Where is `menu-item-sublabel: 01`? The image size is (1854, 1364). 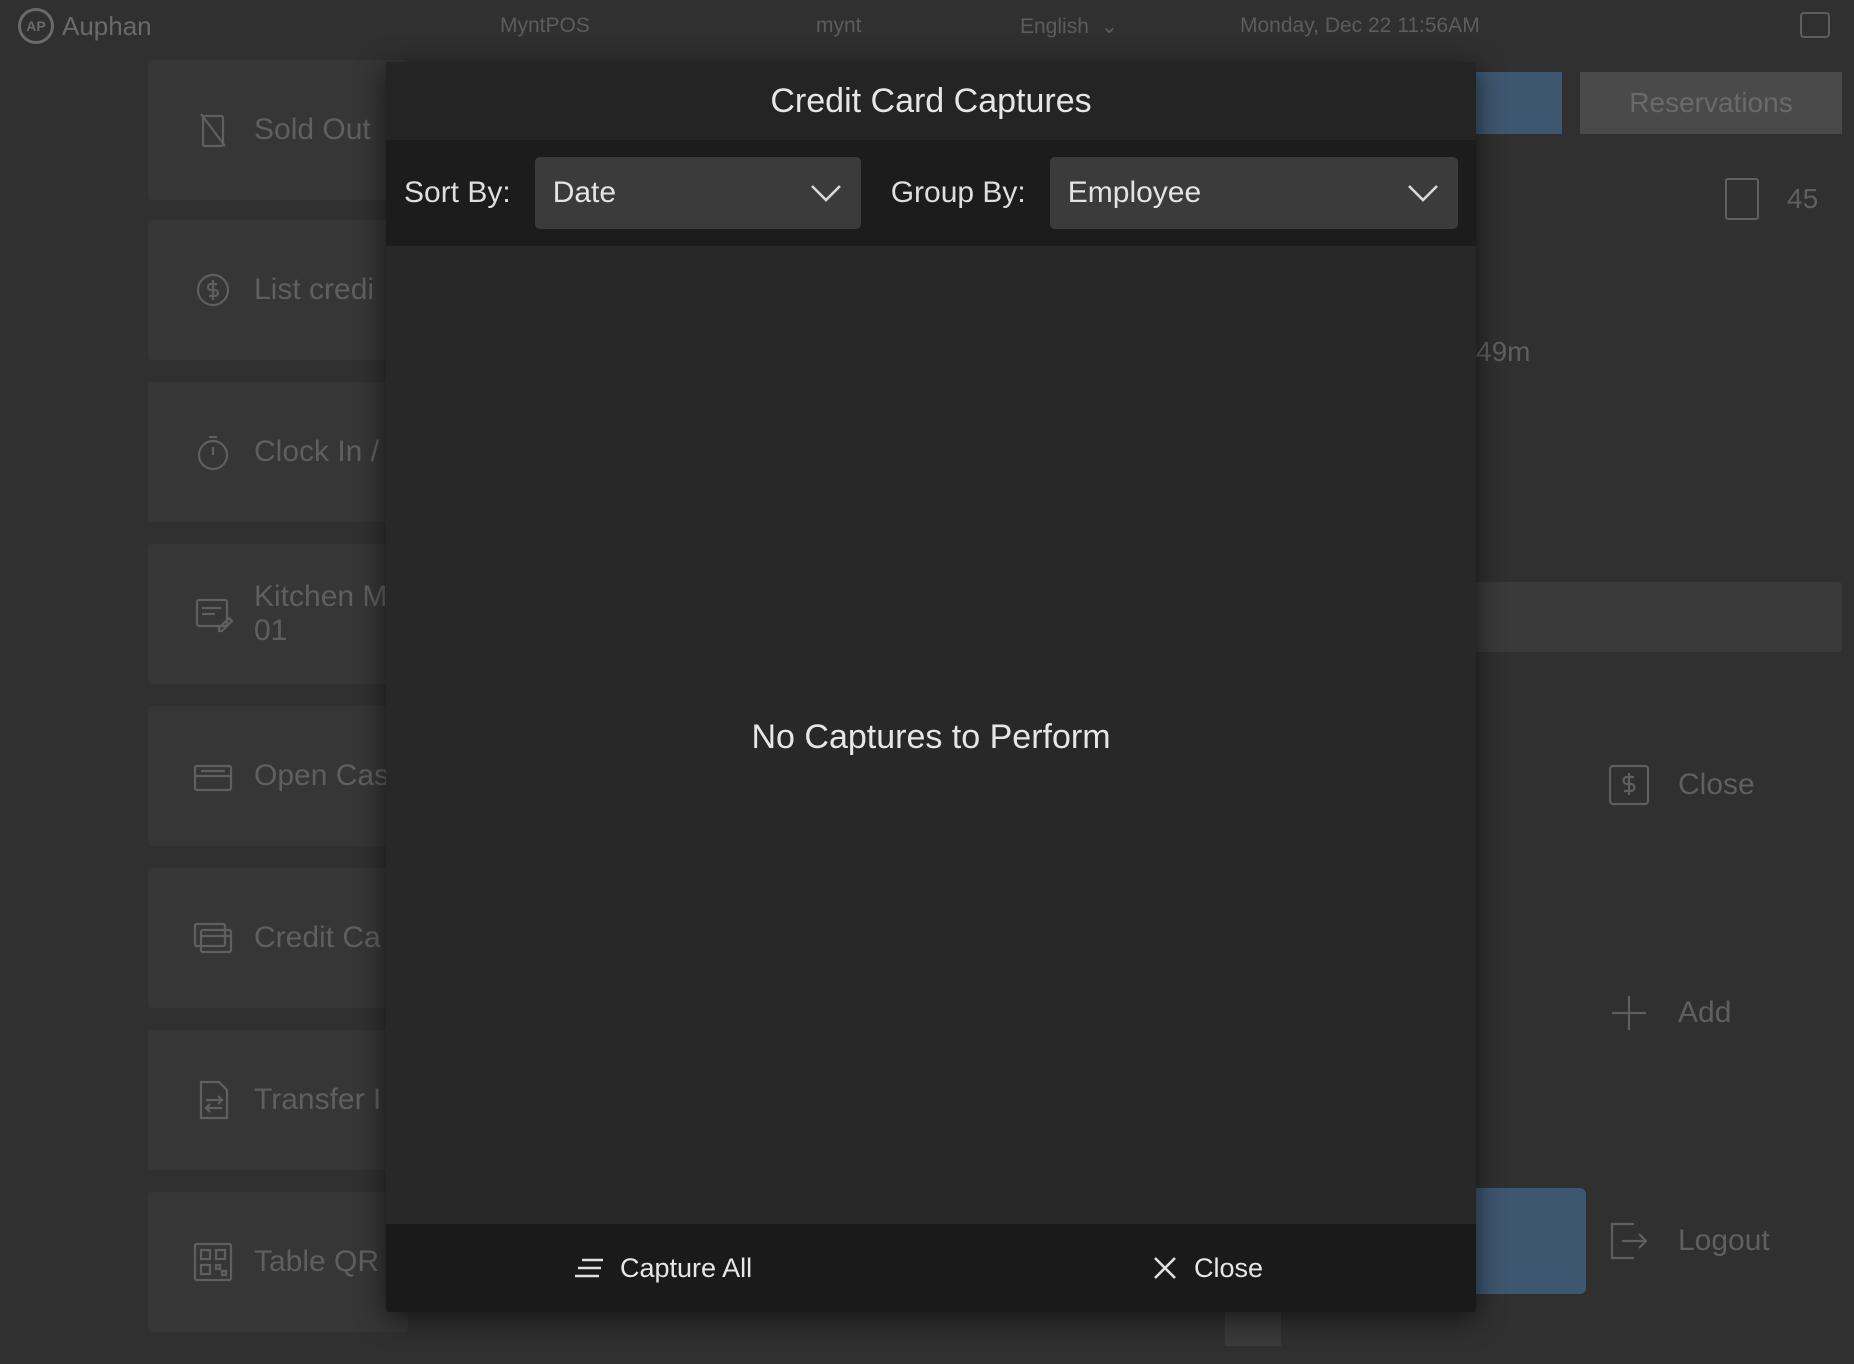
menu-item-sublabel: 01 is located at coordinates (271, 630).